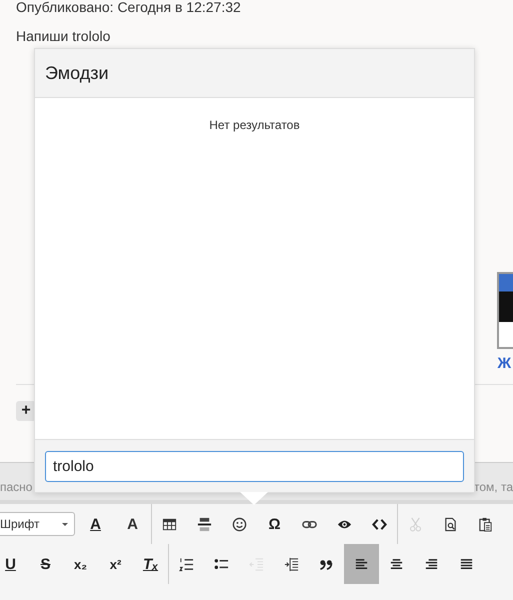 The image size is (513, 600). Describe the element at coordinates (150, 564) in the screenshot. I see `clear-formatting-button: Tₓ` at that location.